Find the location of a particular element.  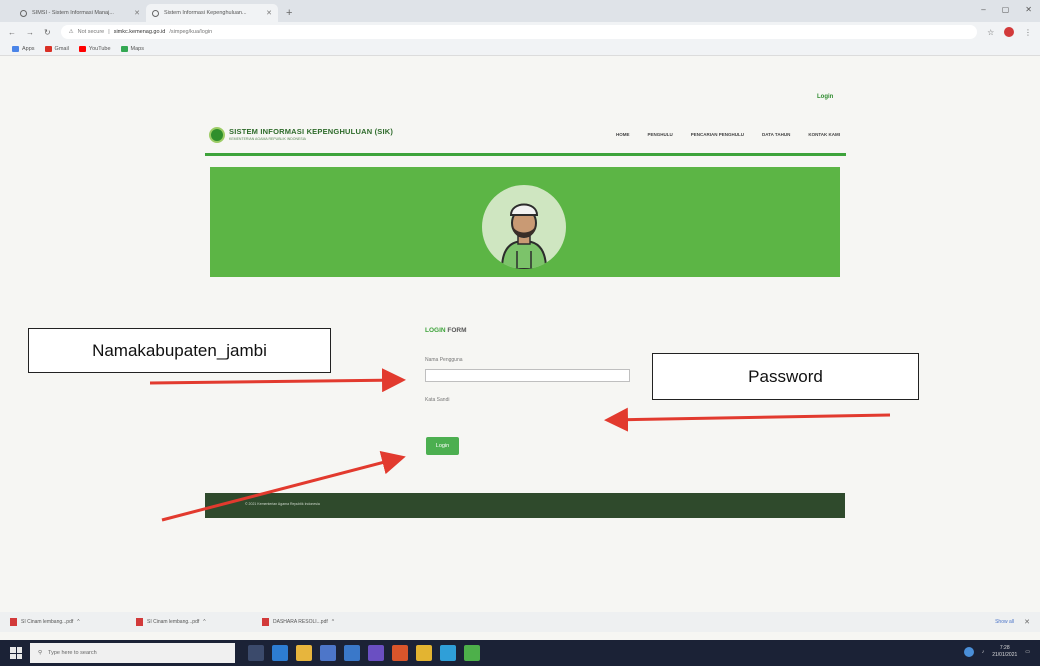

forward-icon: → is located at coordinates (30, 32).